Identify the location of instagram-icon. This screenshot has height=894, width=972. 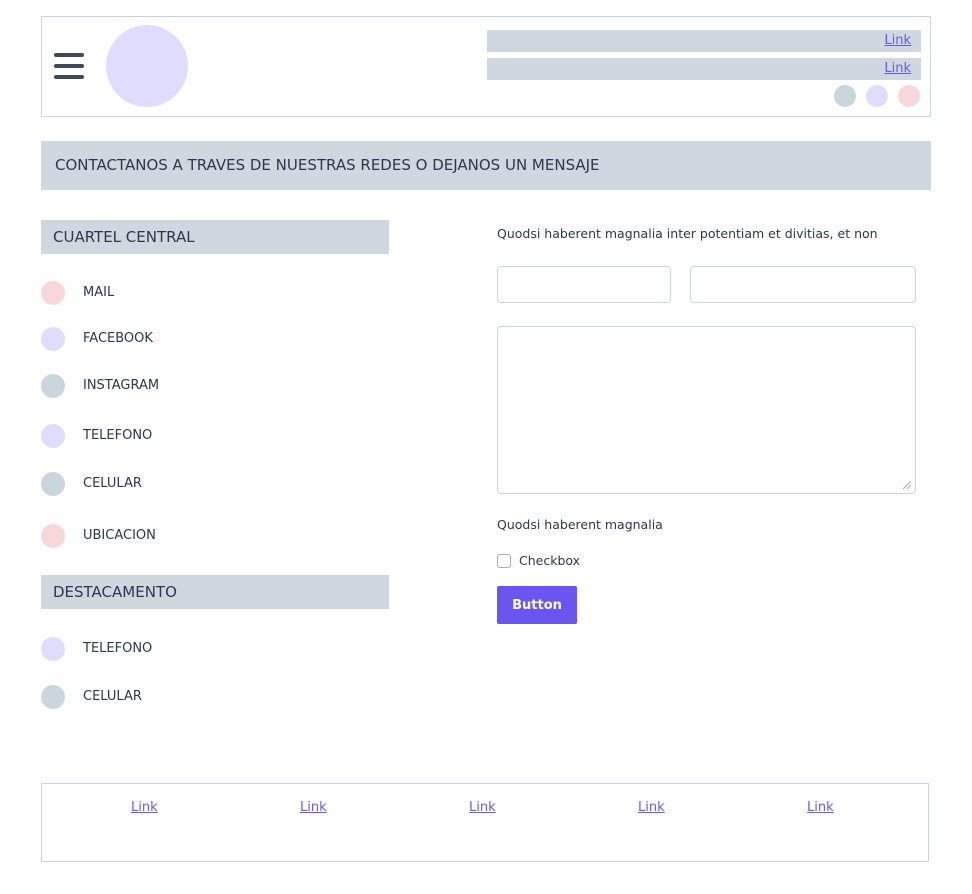
(53, 386).